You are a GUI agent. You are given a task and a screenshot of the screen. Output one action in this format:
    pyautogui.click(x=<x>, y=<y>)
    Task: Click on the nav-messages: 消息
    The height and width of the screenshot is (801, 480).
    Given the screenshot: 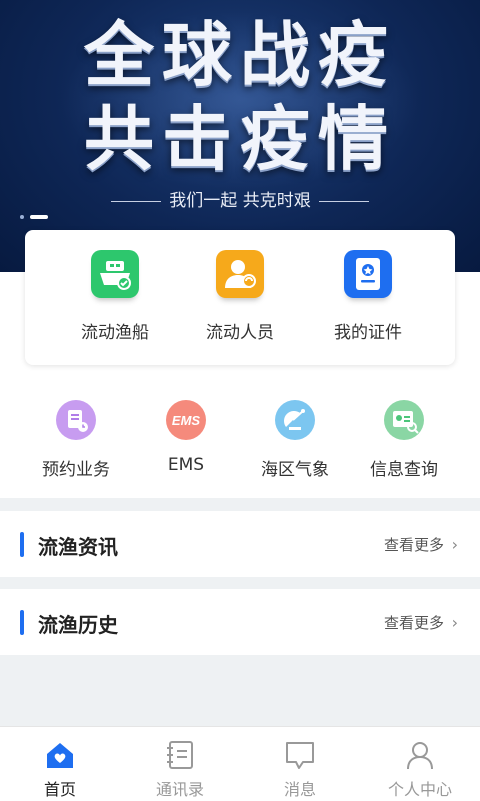 What is the action you would take?
    pyautogui.click(x=300, y=764)
    